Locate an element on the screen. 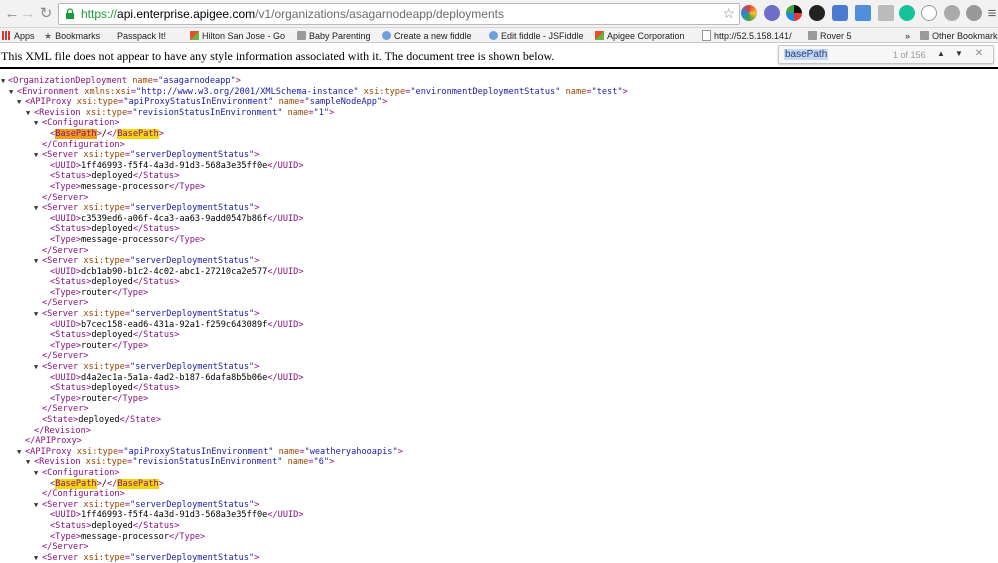  bookmark-edit-fiddle: Edit fiddle - JSFiddle is located at coordinates (536, 35).